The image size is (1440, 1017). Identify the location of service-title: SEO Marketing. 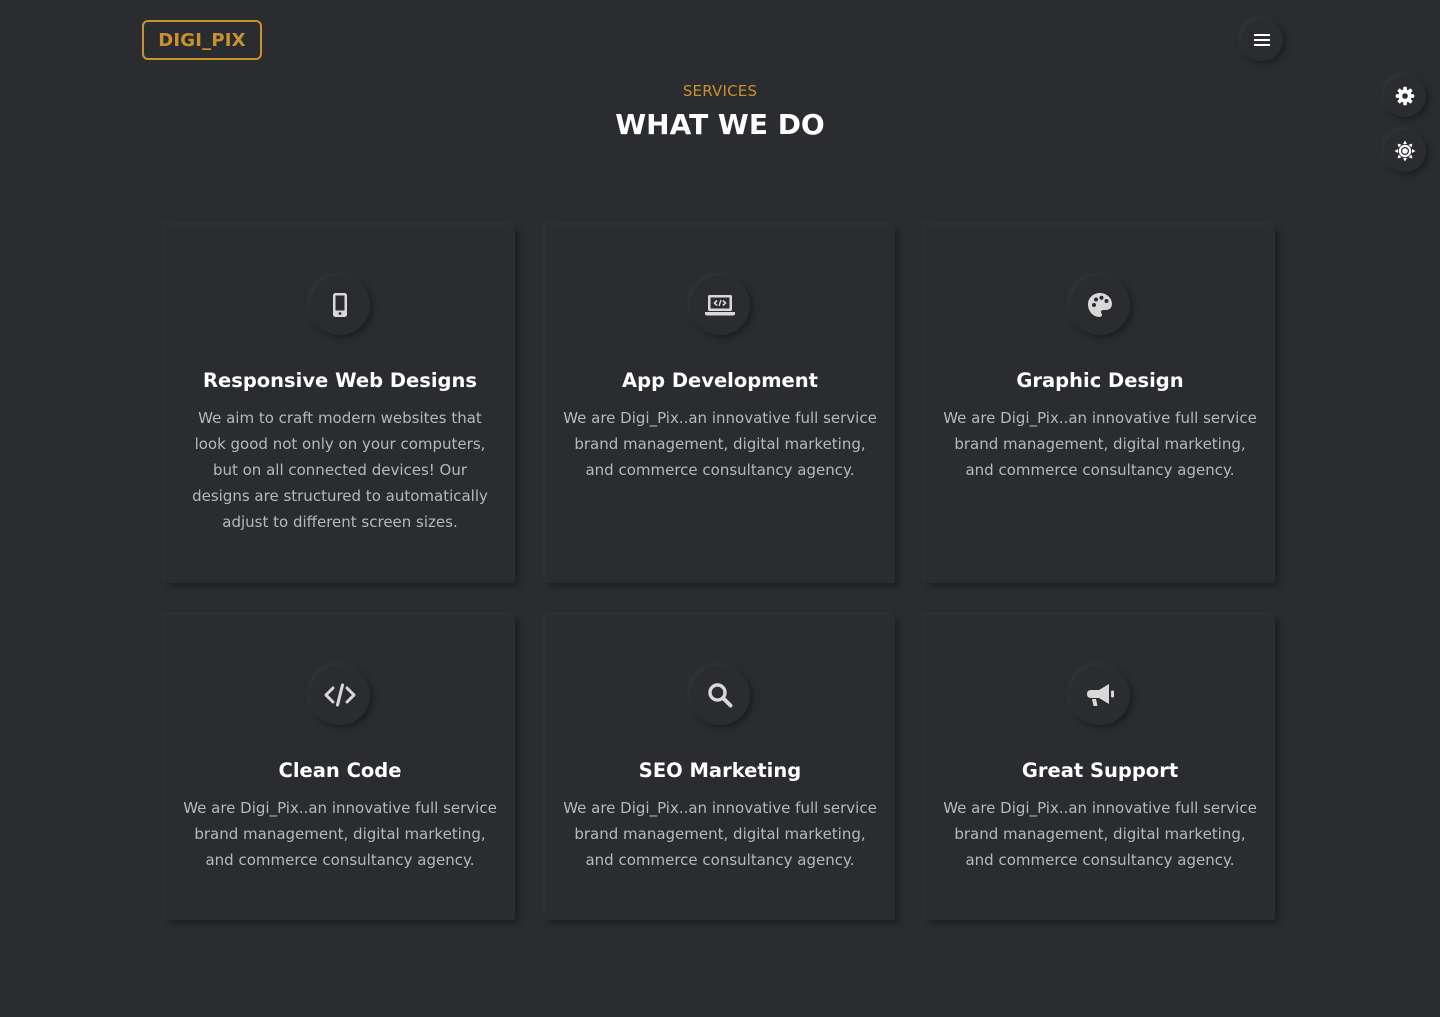
(720, 770).